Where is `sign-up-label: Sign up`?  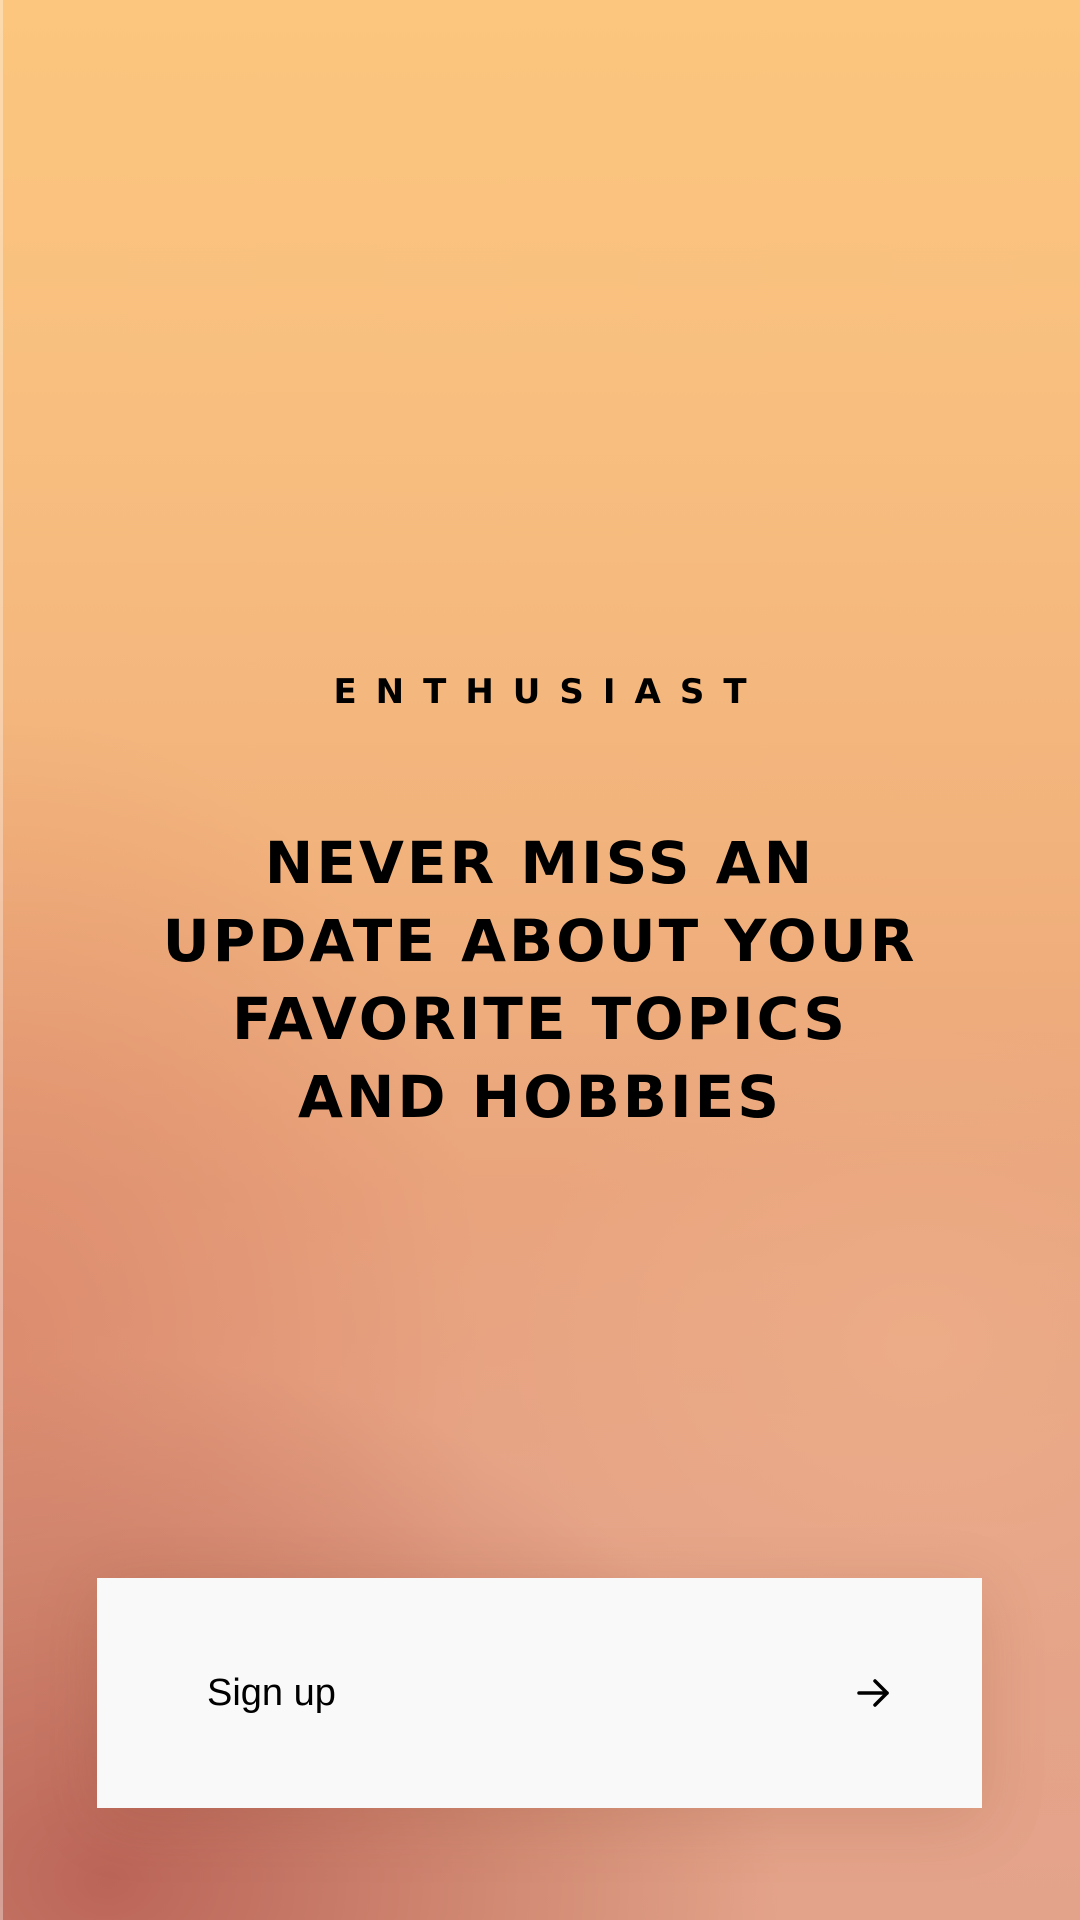
sign-up-label: Sign up is located at coordinates (271, 1692).